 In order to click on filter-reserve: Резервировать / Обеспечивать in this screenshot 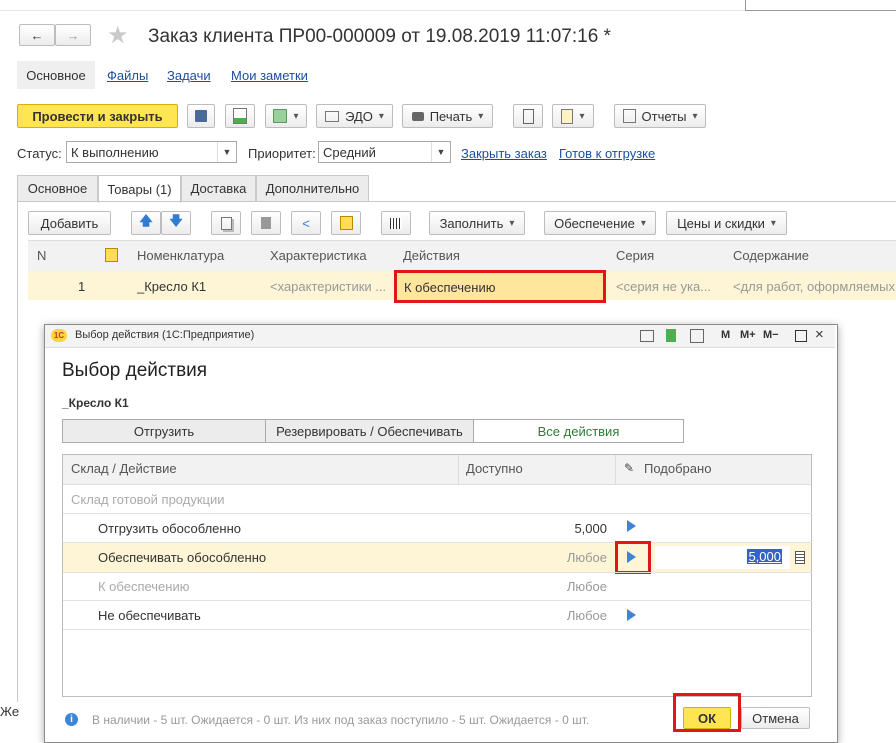, I will do `click(370, 431)`.